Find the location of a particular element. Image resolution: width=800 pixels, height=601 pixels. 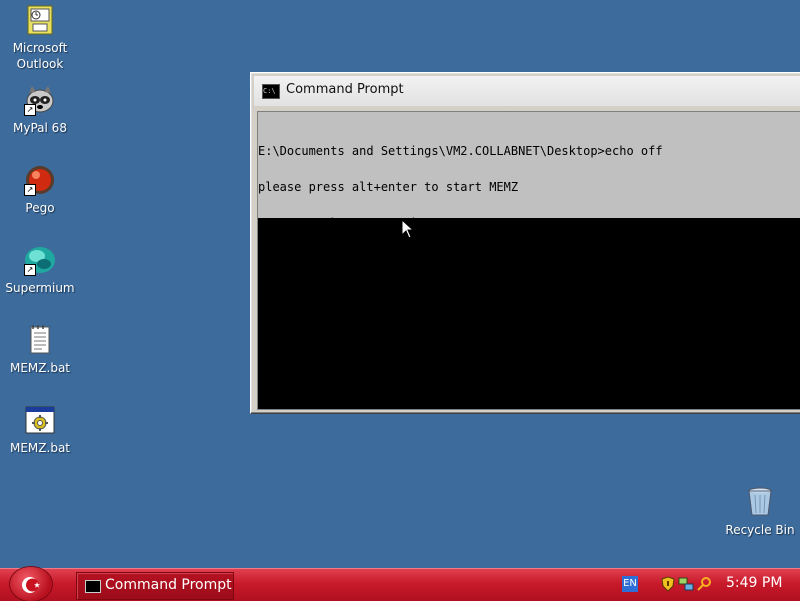

start-crescent-icon is located at coordinates (31, 585).